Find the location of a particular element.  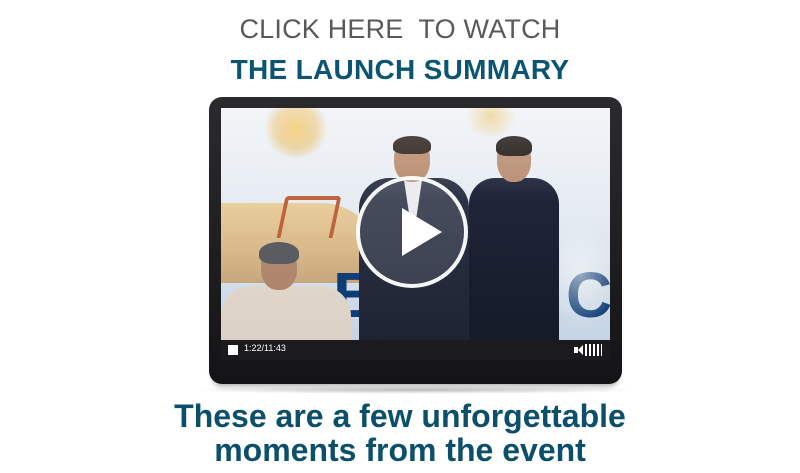

headline-secondary: THE LAUNCH SUMMARY is located at coordinates (400, 70).